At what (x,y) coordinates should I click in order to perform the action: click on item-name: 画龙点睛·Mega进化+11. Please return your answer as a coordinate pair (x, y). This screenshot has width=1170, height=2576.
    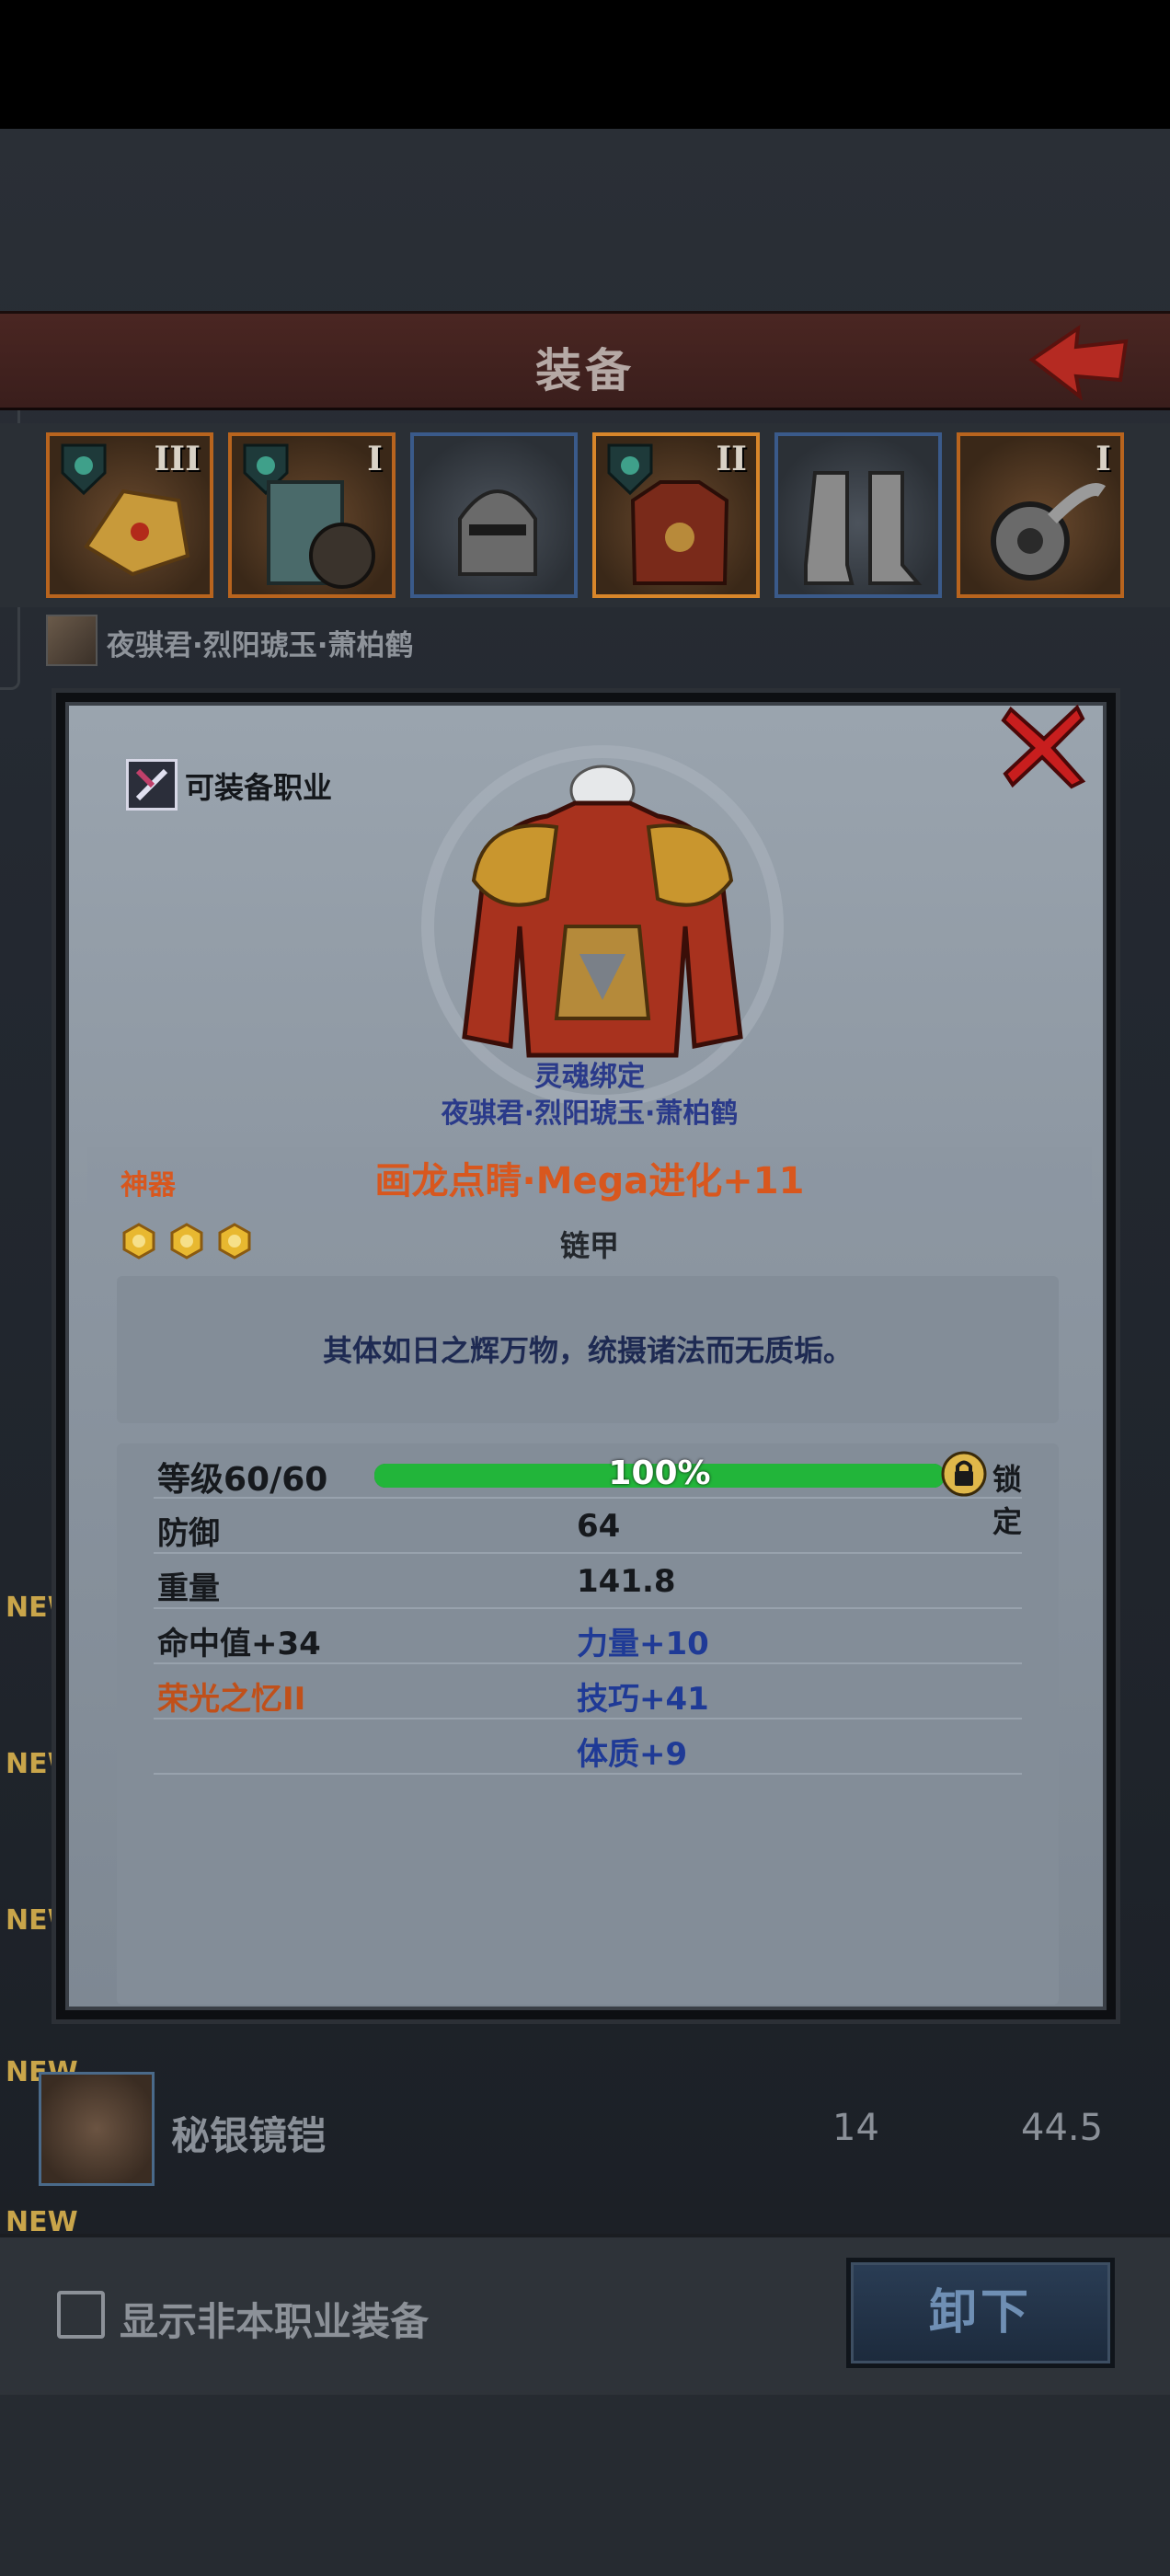
    Looking at the image, I should click on (589, 1181).